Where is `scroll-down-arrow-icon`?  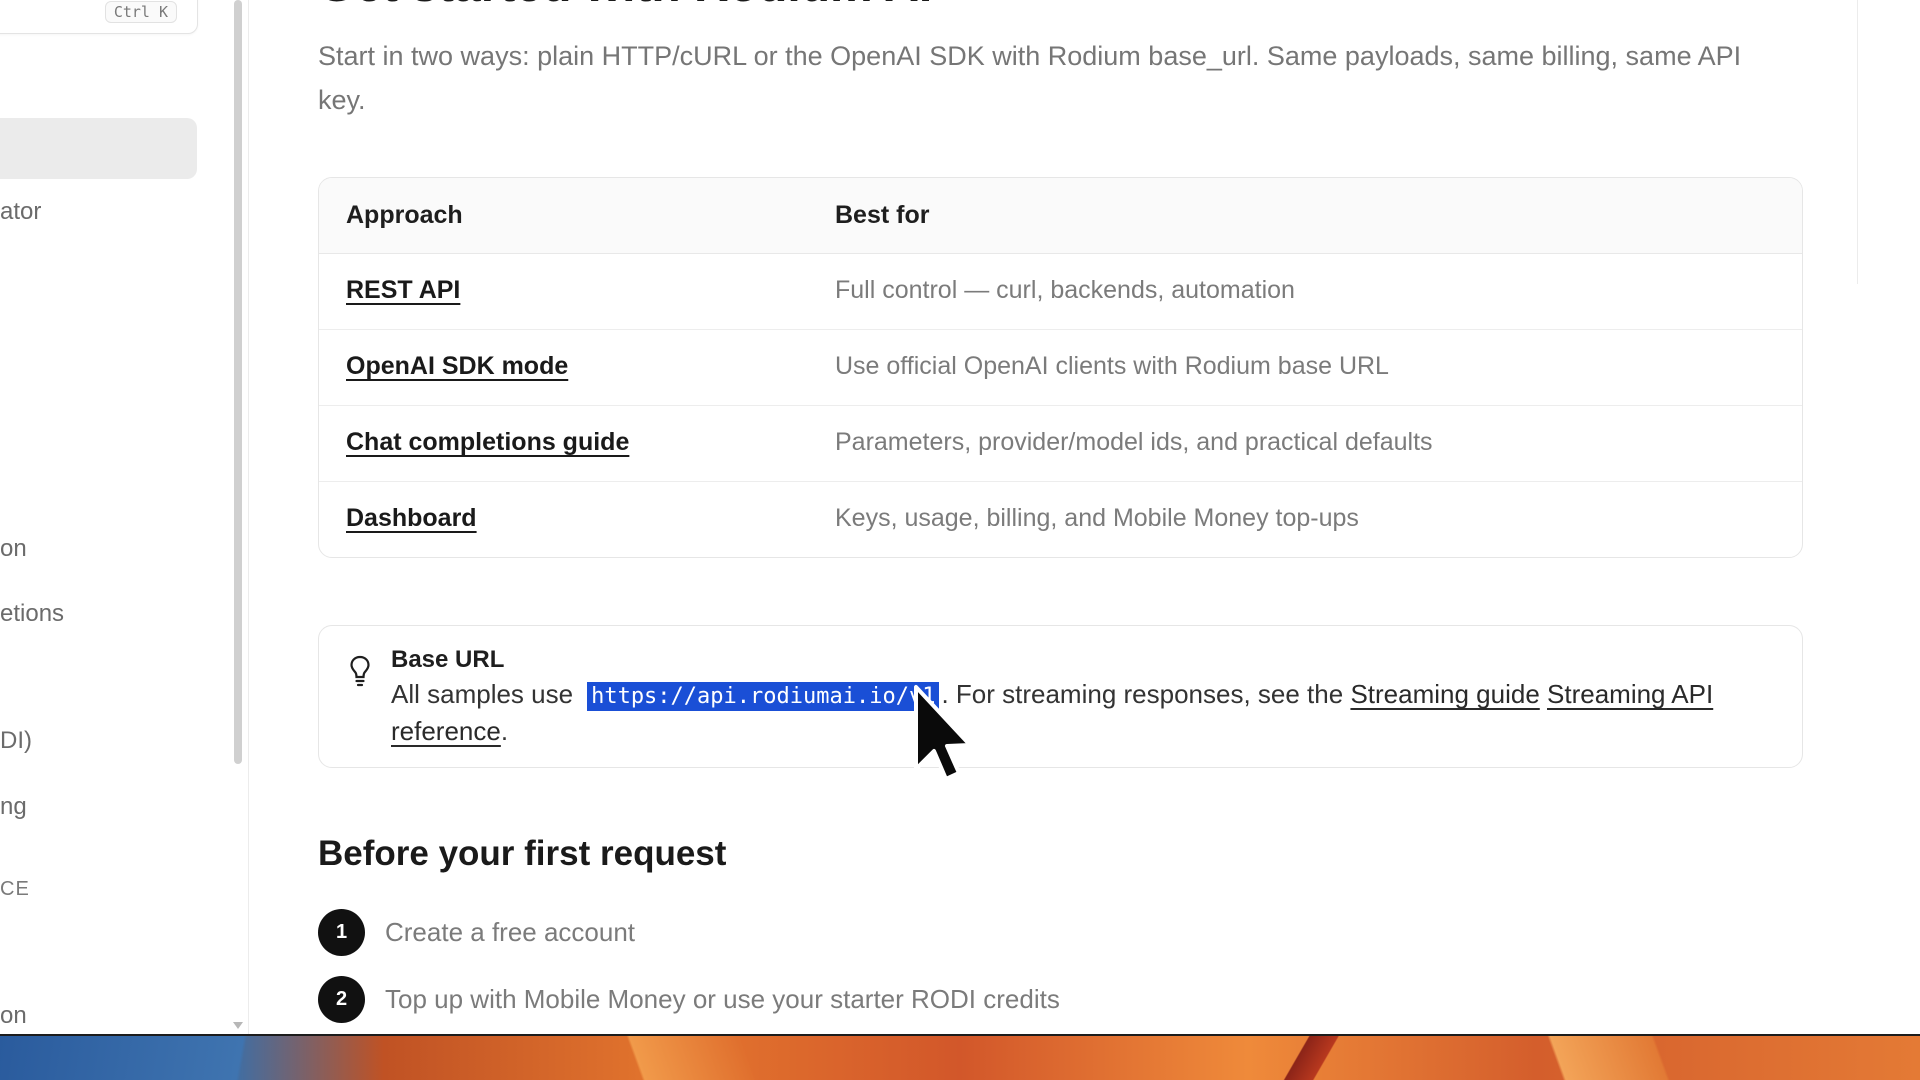 scroll-down-arrow-icon is located at coordinates (238, 1025).